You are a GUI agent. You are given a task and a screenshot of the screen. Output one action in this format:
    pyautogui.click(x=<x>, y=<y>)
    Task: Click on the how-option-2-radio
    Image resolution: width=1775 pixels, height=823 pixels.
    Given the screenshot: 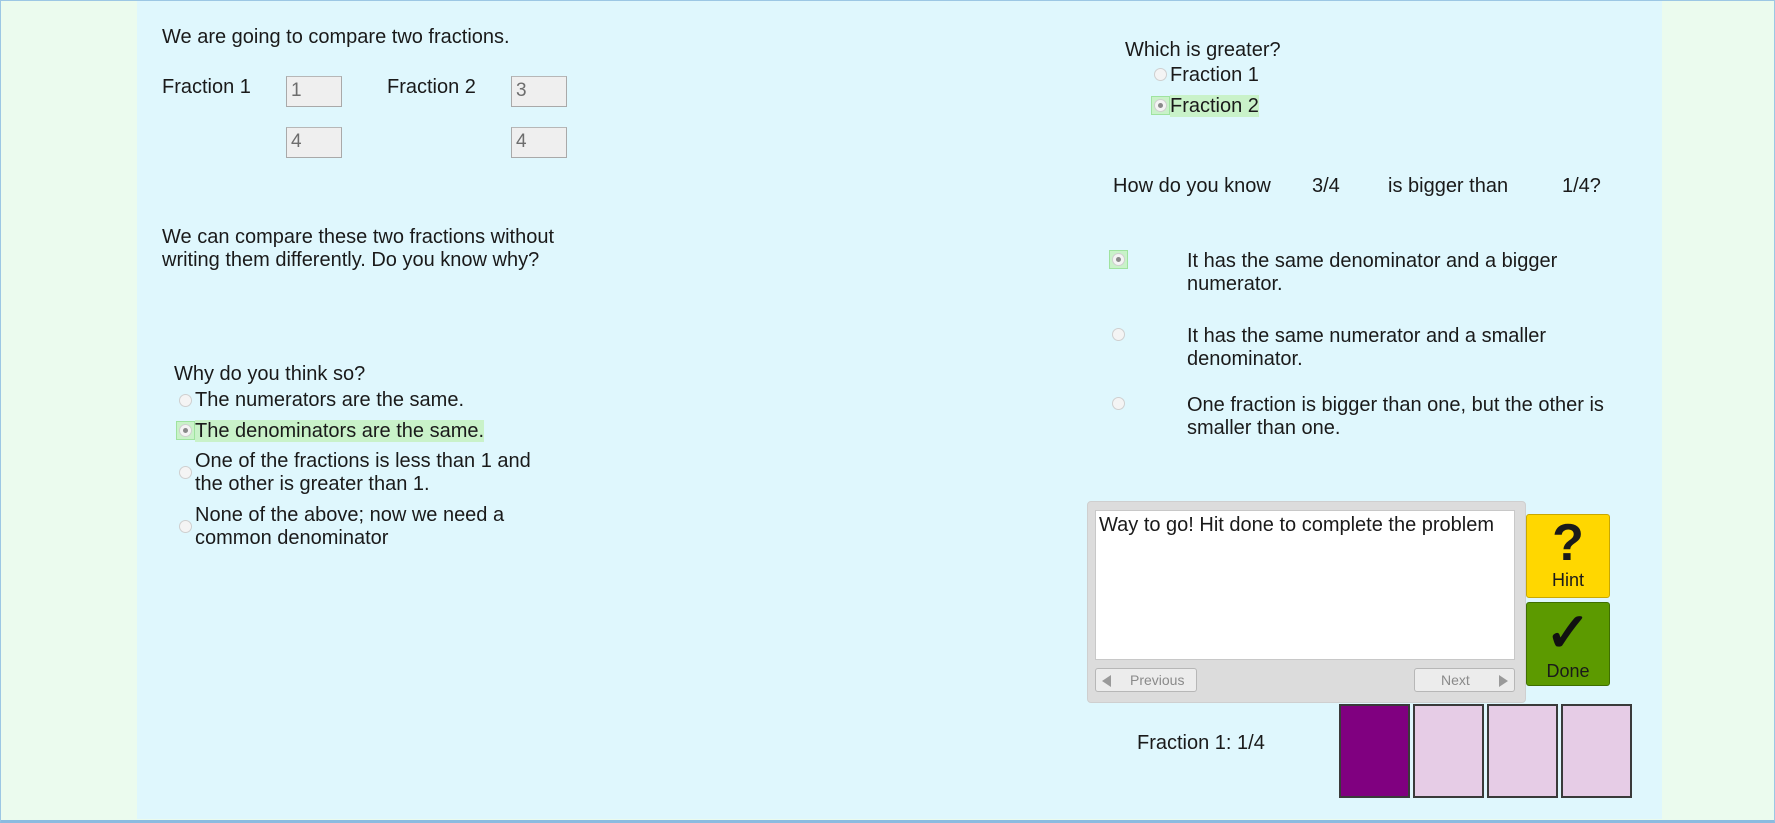 What is the action you would take?
    pyautogui.click(x=1118, y=334)
    